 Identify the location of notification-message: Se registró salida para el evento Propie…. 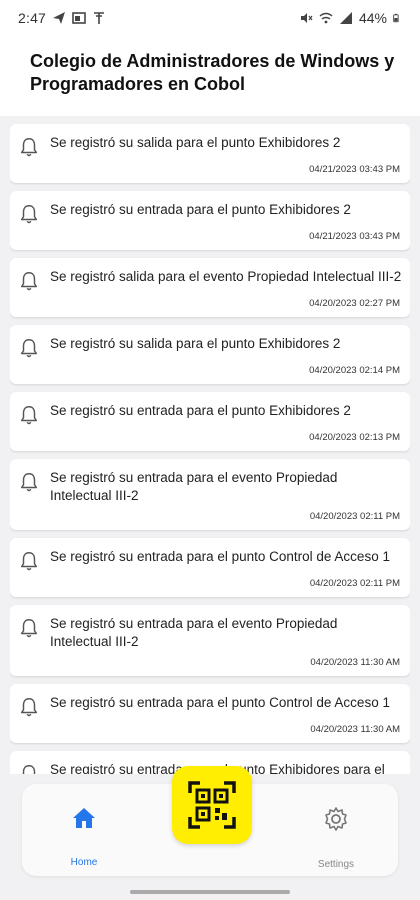
(226, 276).